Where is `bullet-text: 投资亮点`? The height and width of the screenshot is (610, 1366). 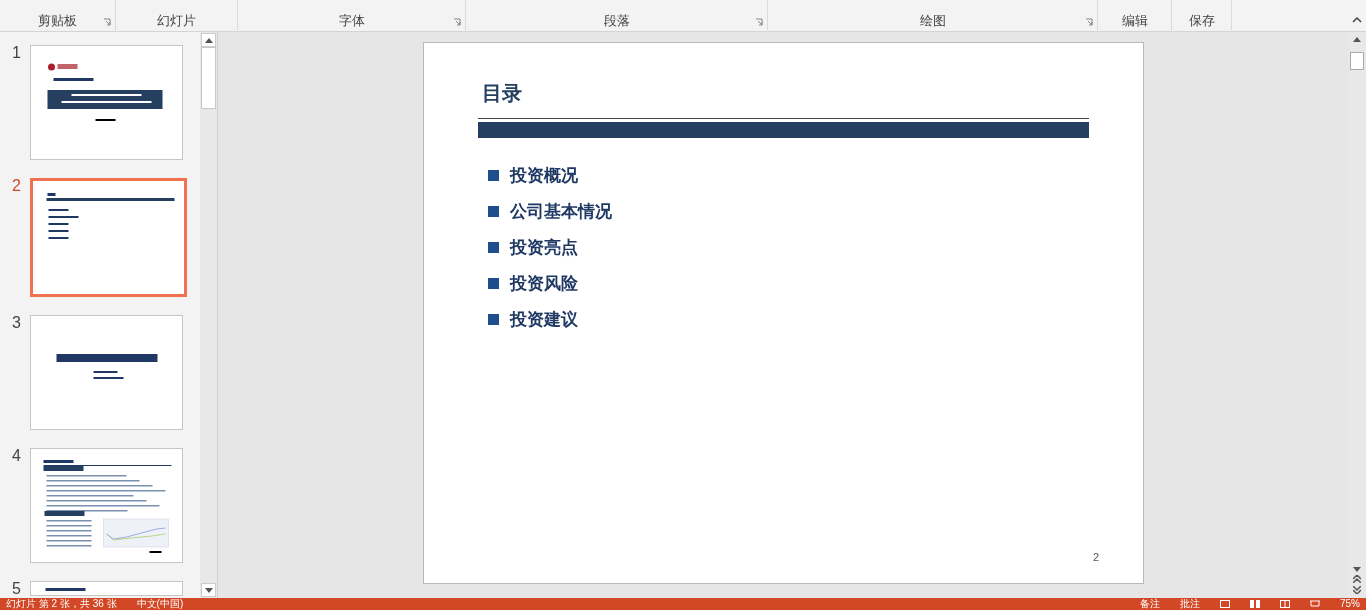
bullet-text: 投资亮点 is located at coordinates (544, 247).